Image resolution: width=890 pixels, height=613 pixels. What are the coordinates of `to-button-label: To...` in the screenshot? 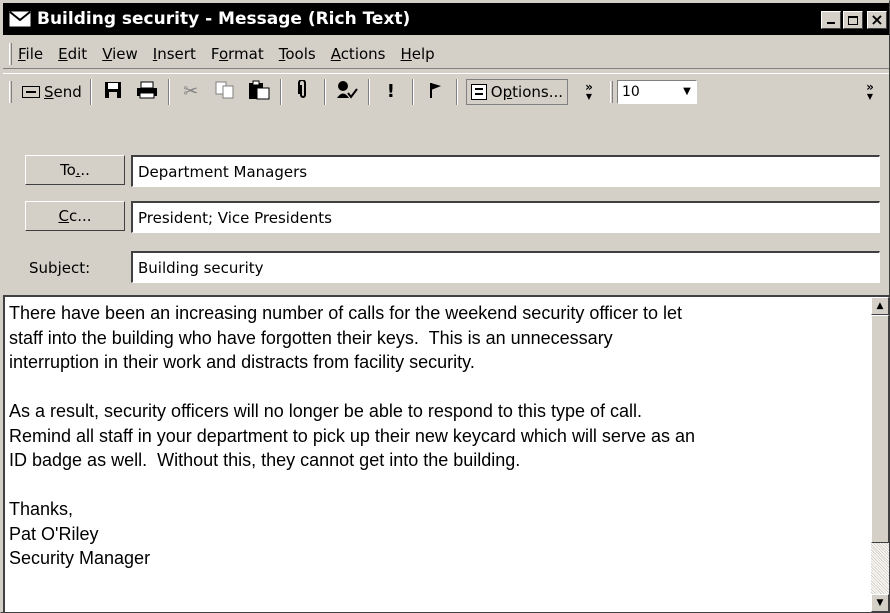 It's located at (75, 170).